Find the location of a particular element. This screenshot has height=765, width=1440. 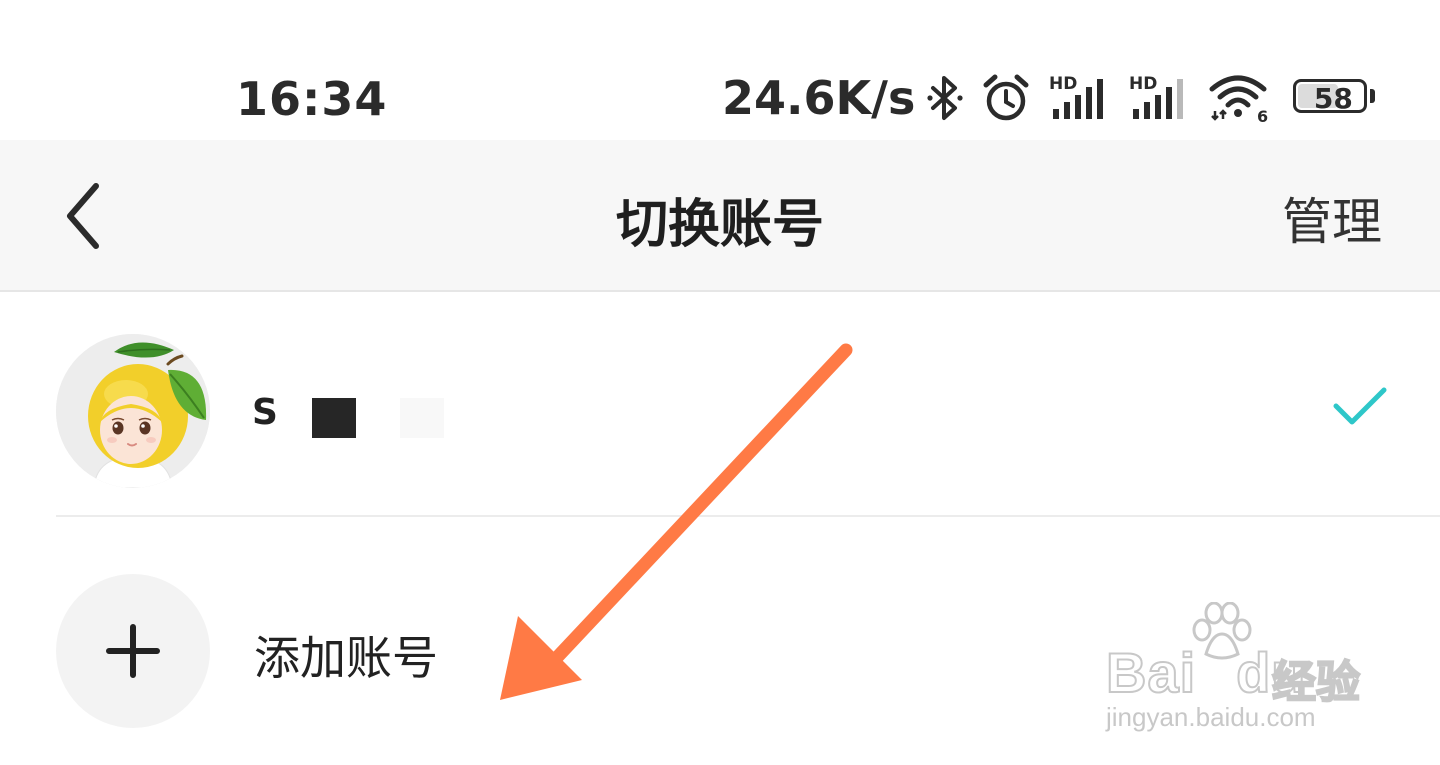

bluetooth-icon is located at coordinates (945, 98).